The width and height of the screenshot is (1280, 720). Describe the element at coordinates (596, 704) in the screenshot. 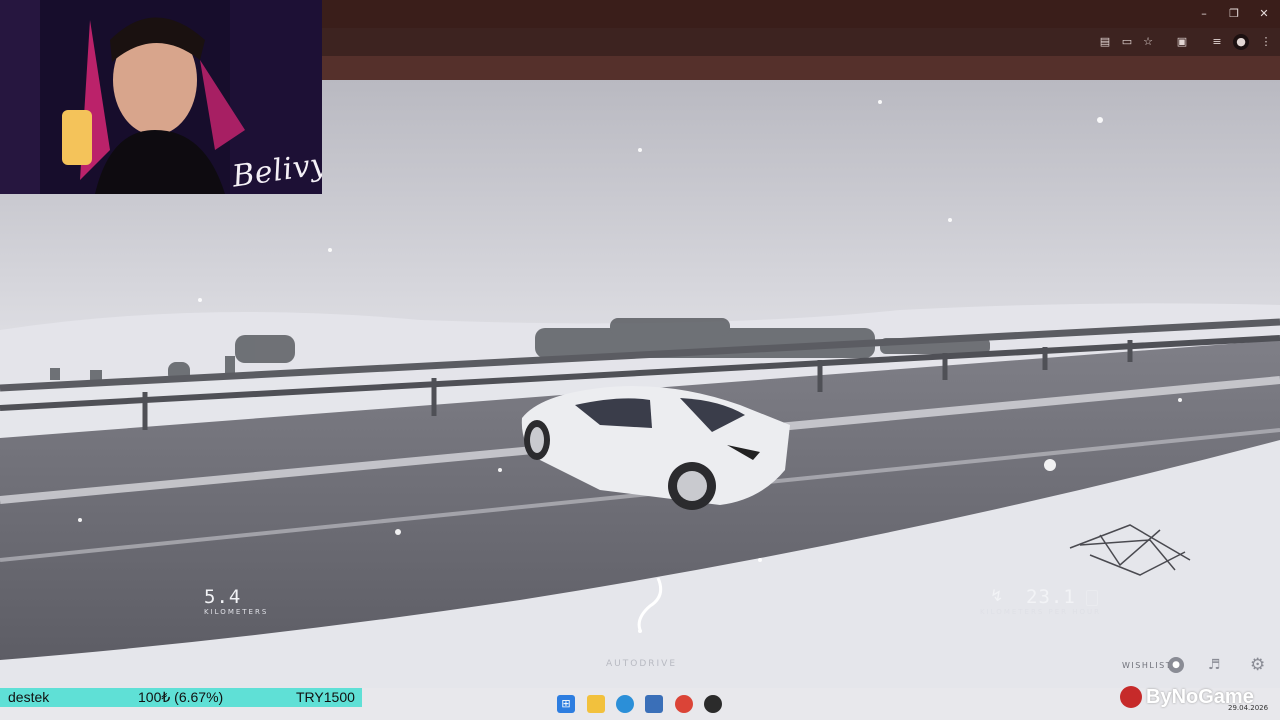

I see `file-explorer-icon` at that location.